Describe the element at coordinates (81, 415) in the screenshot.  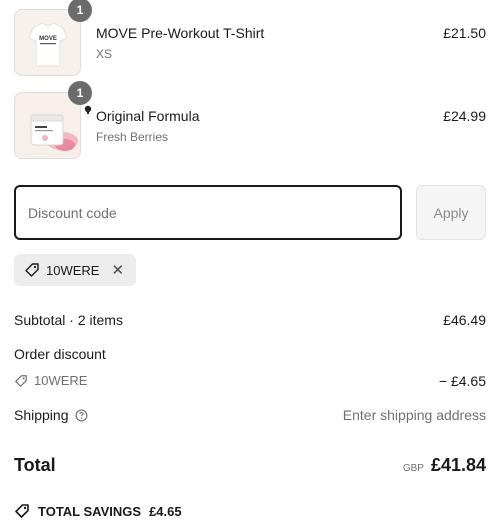
I see `help-icon` at that location.